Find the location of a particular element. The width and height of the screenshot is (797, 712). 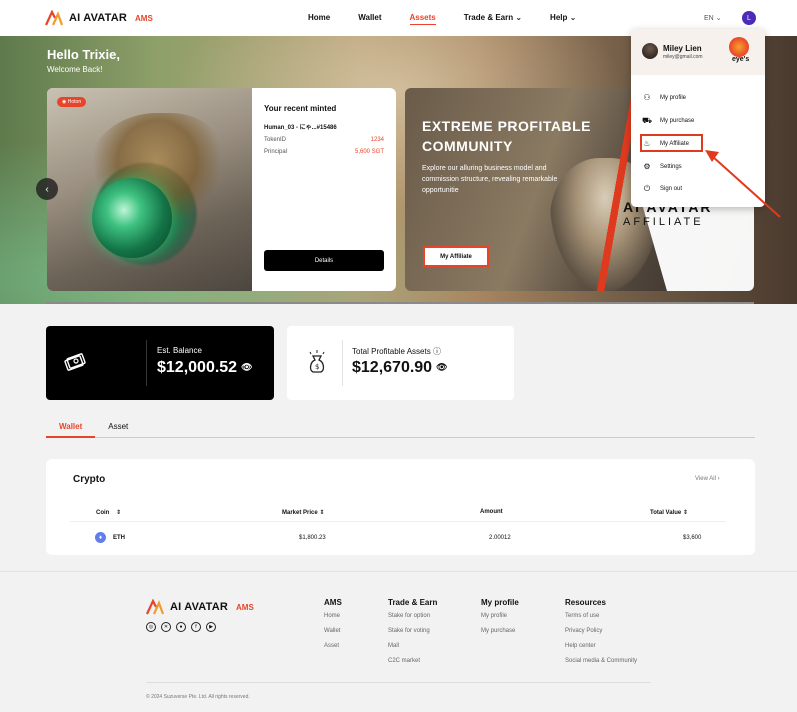

divider is located at coordinates (342, 363).